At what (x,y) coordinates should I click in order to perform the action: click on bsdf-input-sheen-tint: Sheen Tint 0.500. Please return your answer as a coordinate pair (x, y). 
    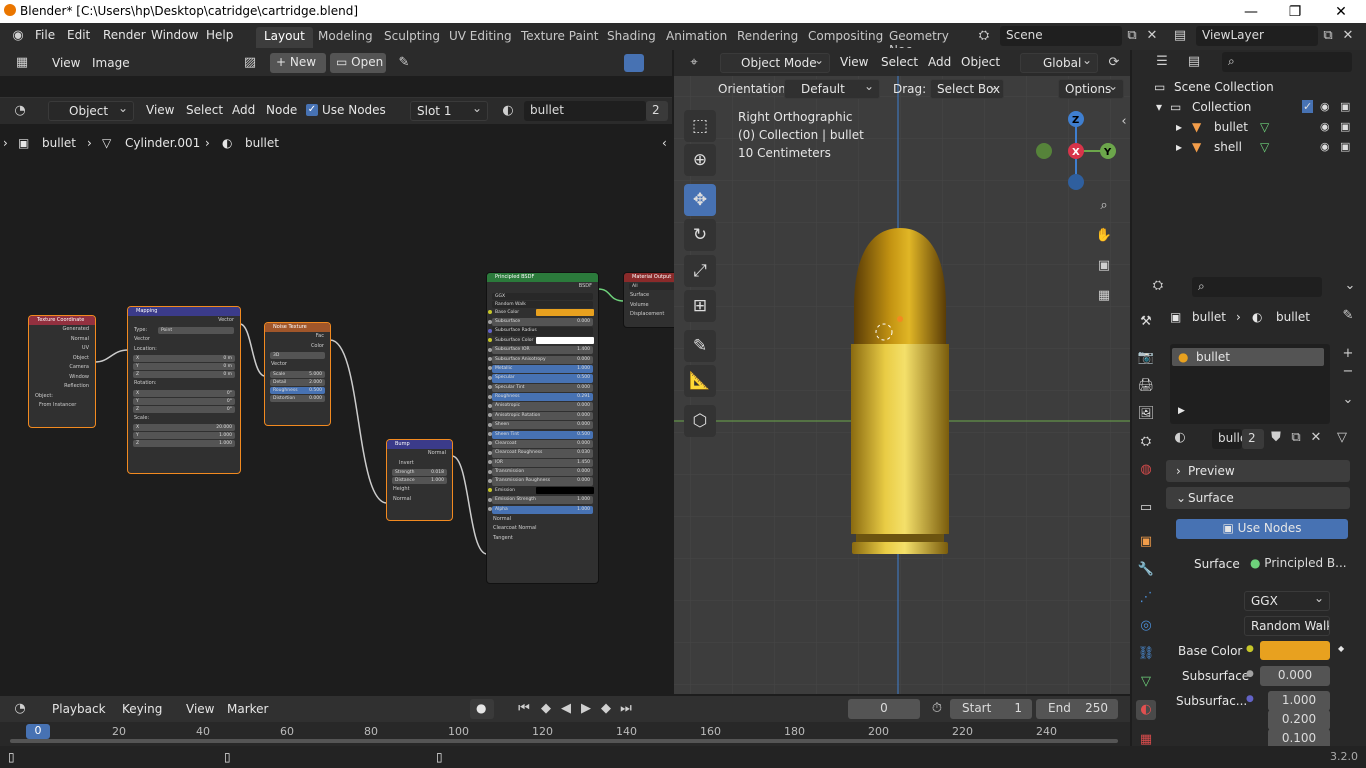
    Looking at the image, I should click on (540, 434).